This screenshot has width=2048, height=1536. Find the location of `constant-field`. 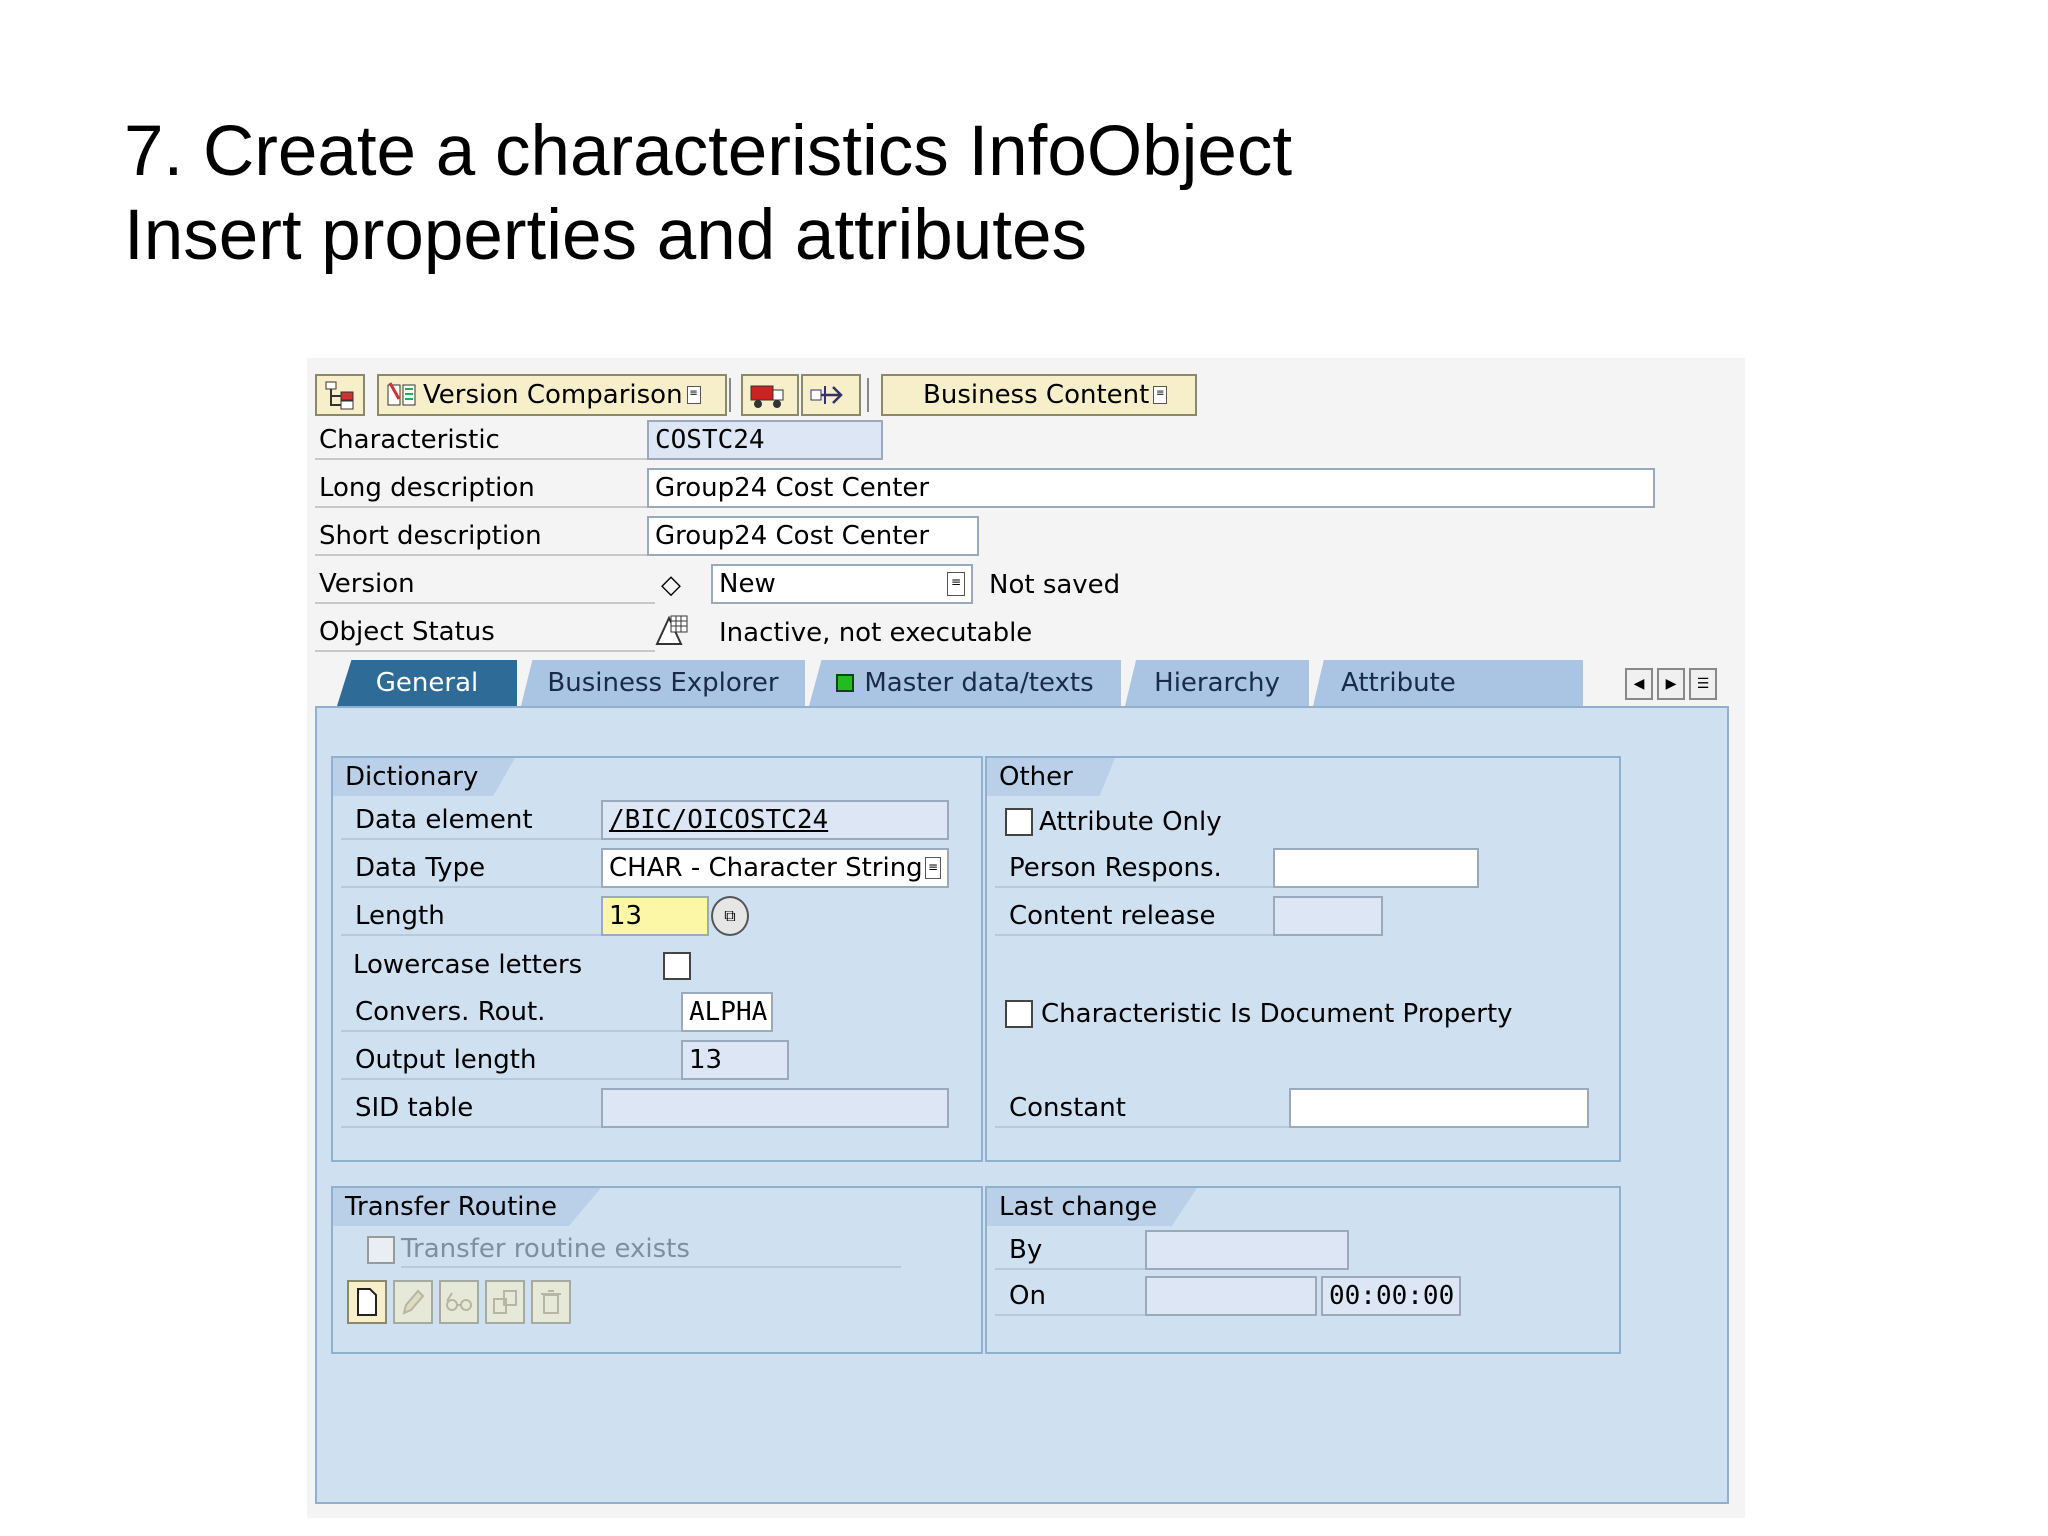

constant-field is located at coordinates (1439, 1108).